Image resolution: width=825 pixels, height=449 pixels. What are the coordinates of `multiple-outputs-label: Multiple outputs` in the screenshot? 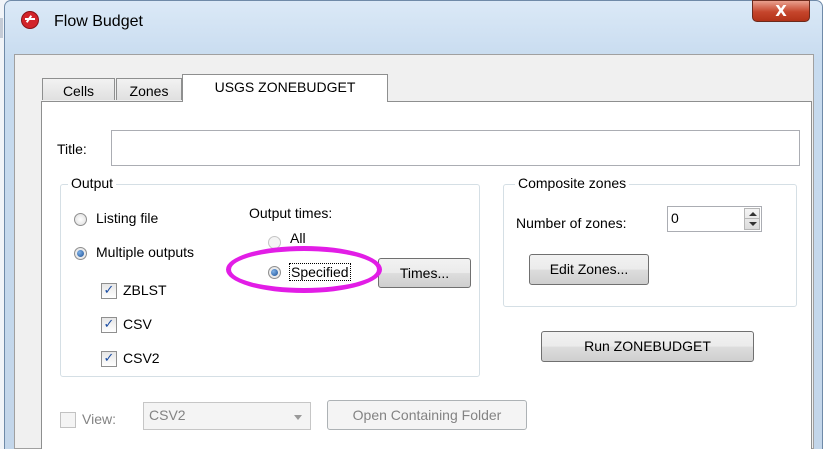 It's located at (145, 252).